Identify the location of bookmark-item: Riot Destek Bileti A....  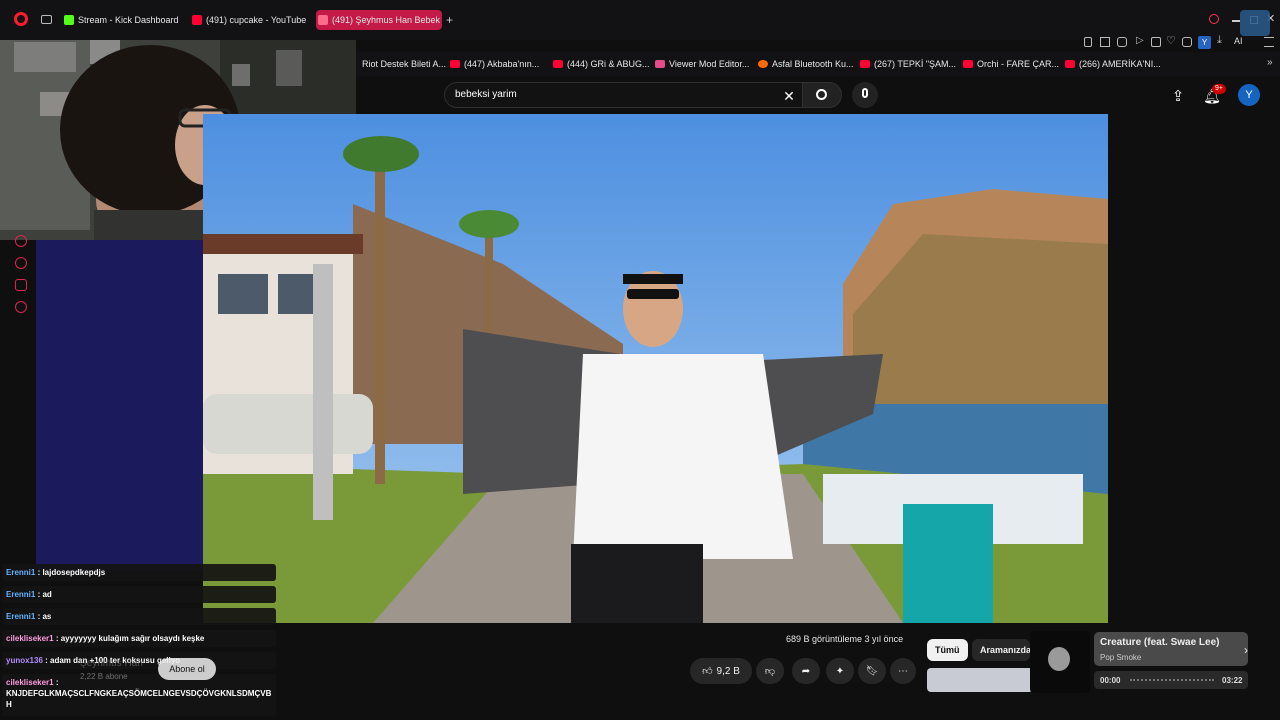
(397, 64).